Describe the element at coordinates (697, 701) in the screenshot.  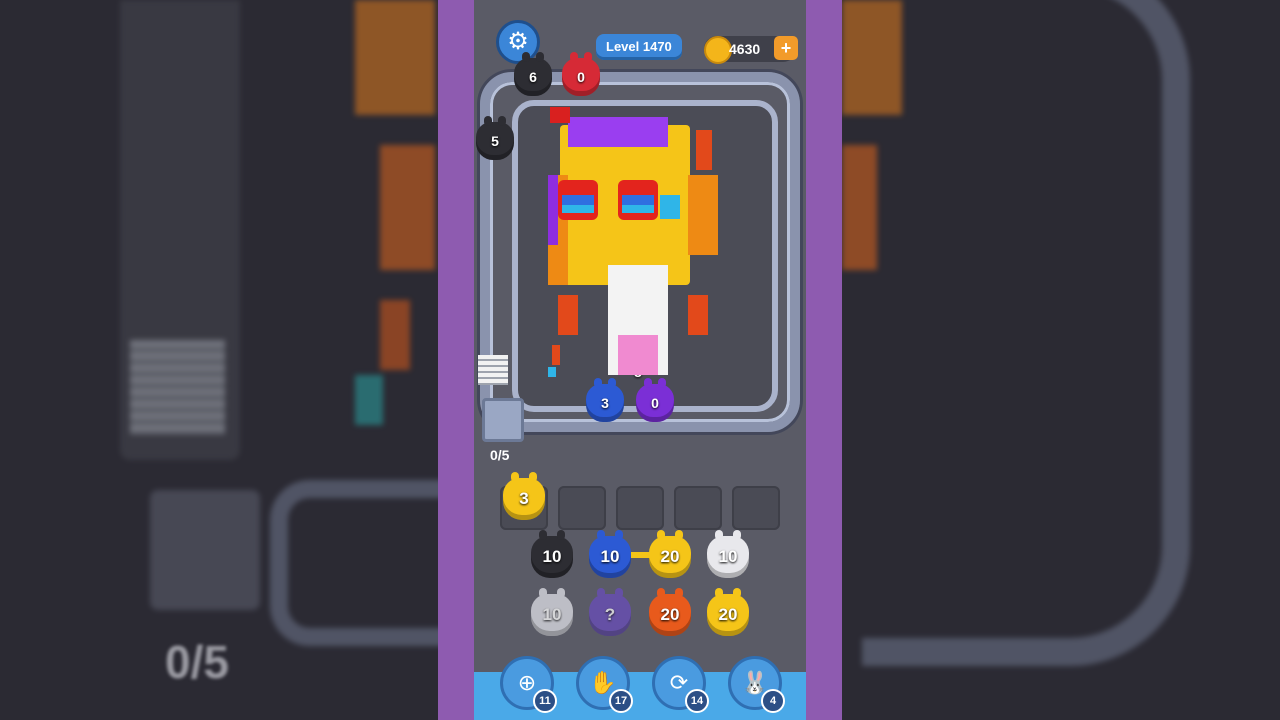
I see `tool-count: 14` at that location.